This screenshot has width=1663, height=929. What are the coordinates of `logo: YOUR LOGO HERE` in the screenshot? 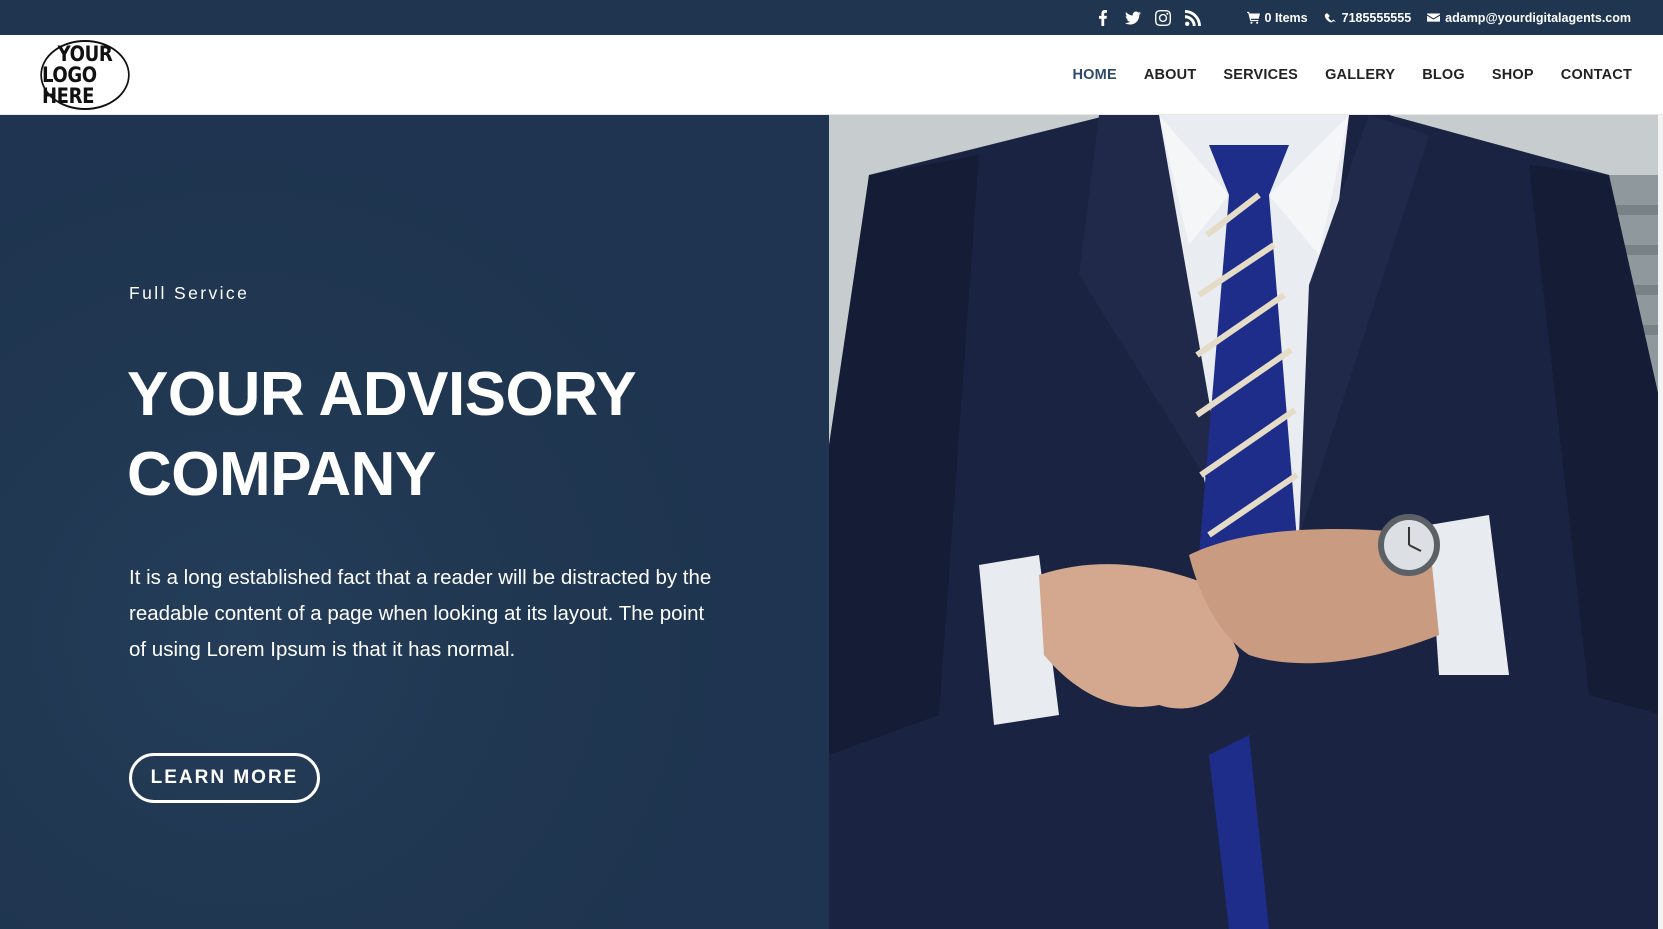 It's located at (85, 75).